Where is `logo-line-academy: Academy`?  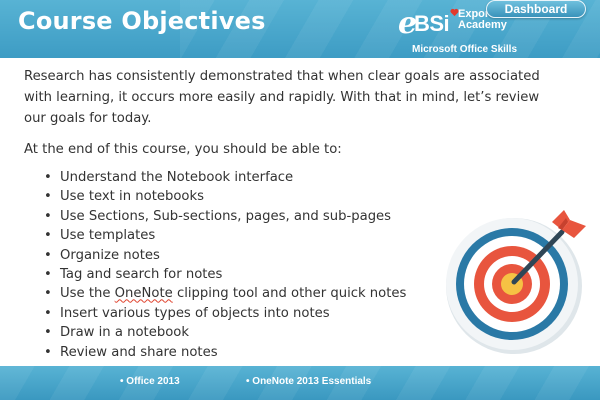 logo-line-academy: Academy is located at coordinates (482, 25).